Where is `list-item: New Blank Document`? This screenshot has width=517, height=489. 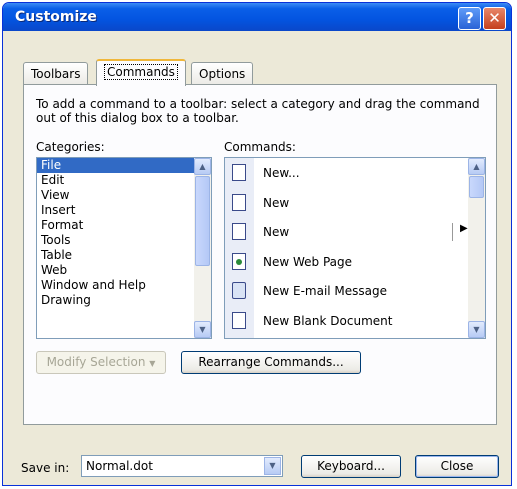
list-item: New Blank Document is located at coordinates (355, 321).